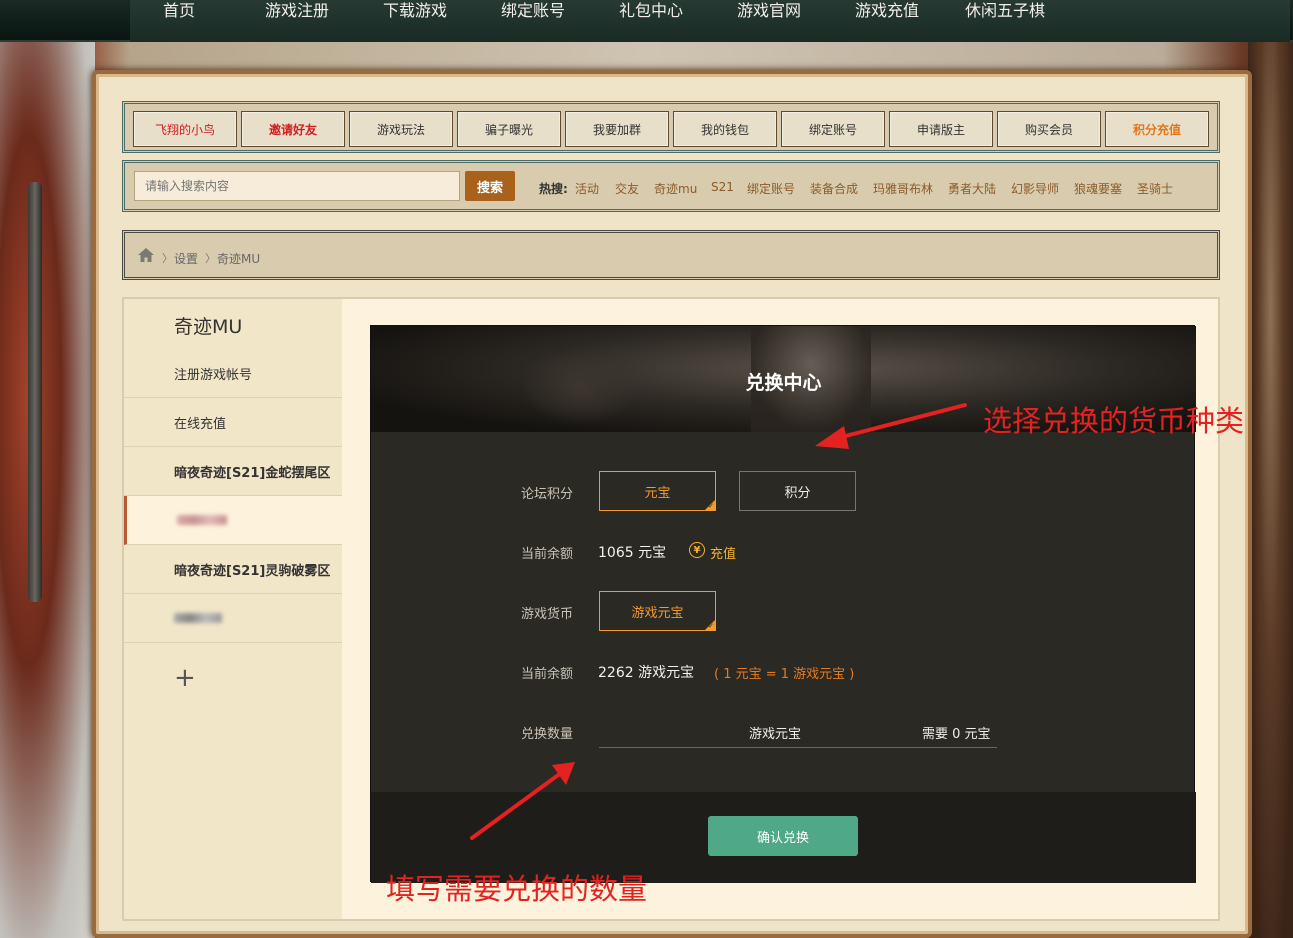 This screenshot has height=938, width=1293. I want to click on sidebar-item-label: 在线充值, so click(200, 424).